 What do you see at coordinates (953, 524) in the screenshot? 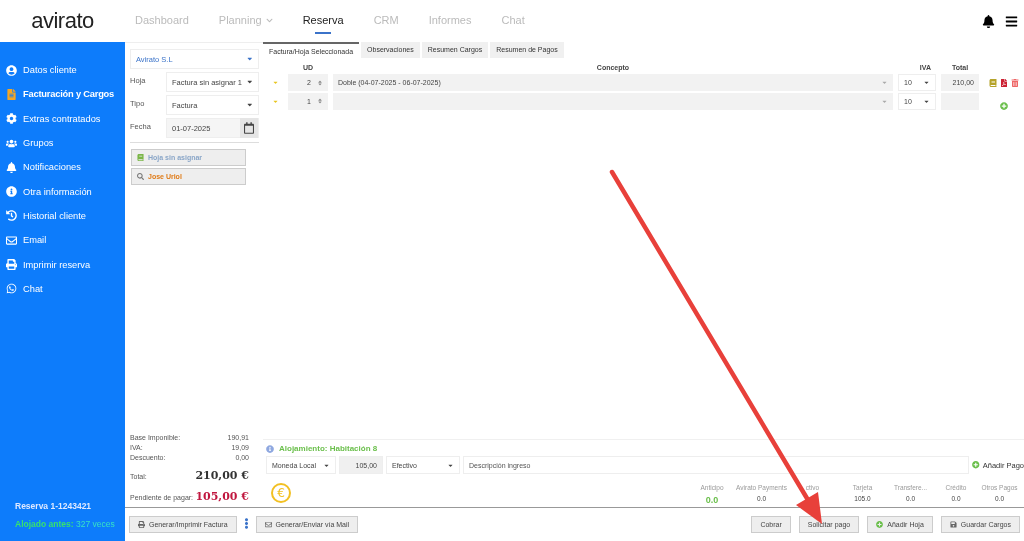
I see `save-icon` at bounding box center [953, 524].